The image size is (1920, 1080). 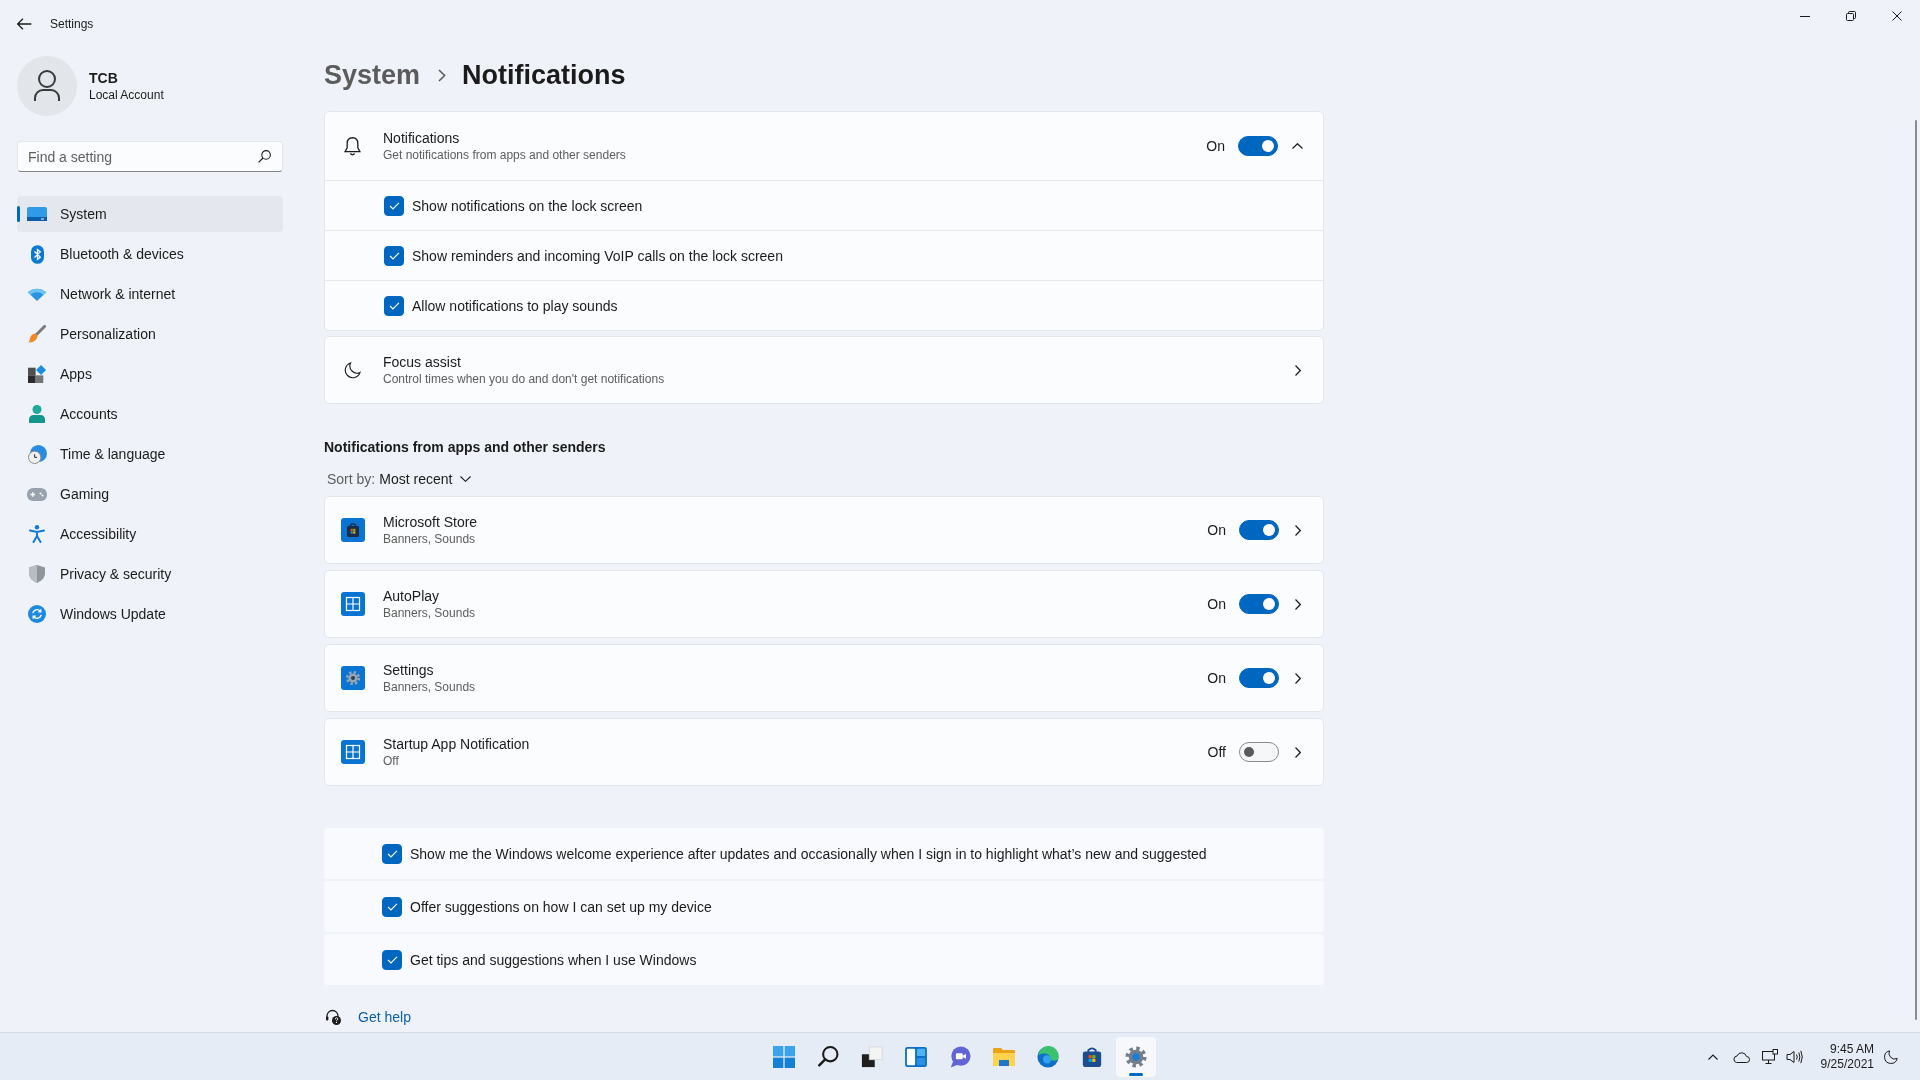 What do you see at coordinates (1092, 1056) in the screenshot?
I see `shopping-bag-icon` at bounding box center [1092, 1056].